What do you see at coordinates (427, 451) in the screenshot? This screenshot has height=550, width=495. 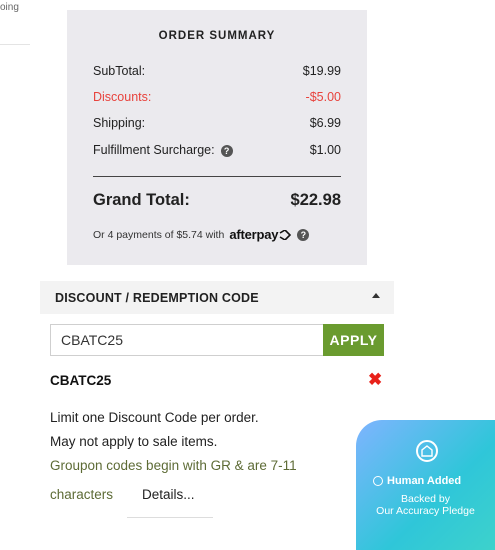 I see `house-shield-icon` at bounding box center [427, 451].